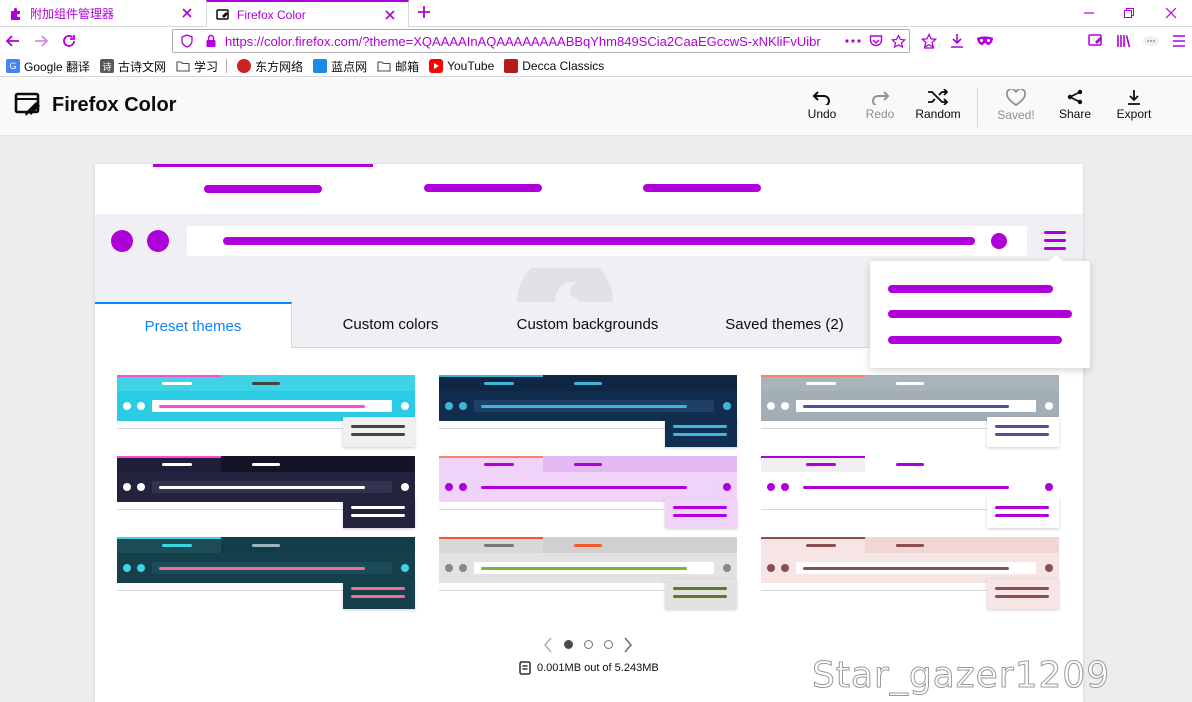 The image size is (1192, 702). I want to click on bookmark-folder-study: 学习, so click(197, 66).